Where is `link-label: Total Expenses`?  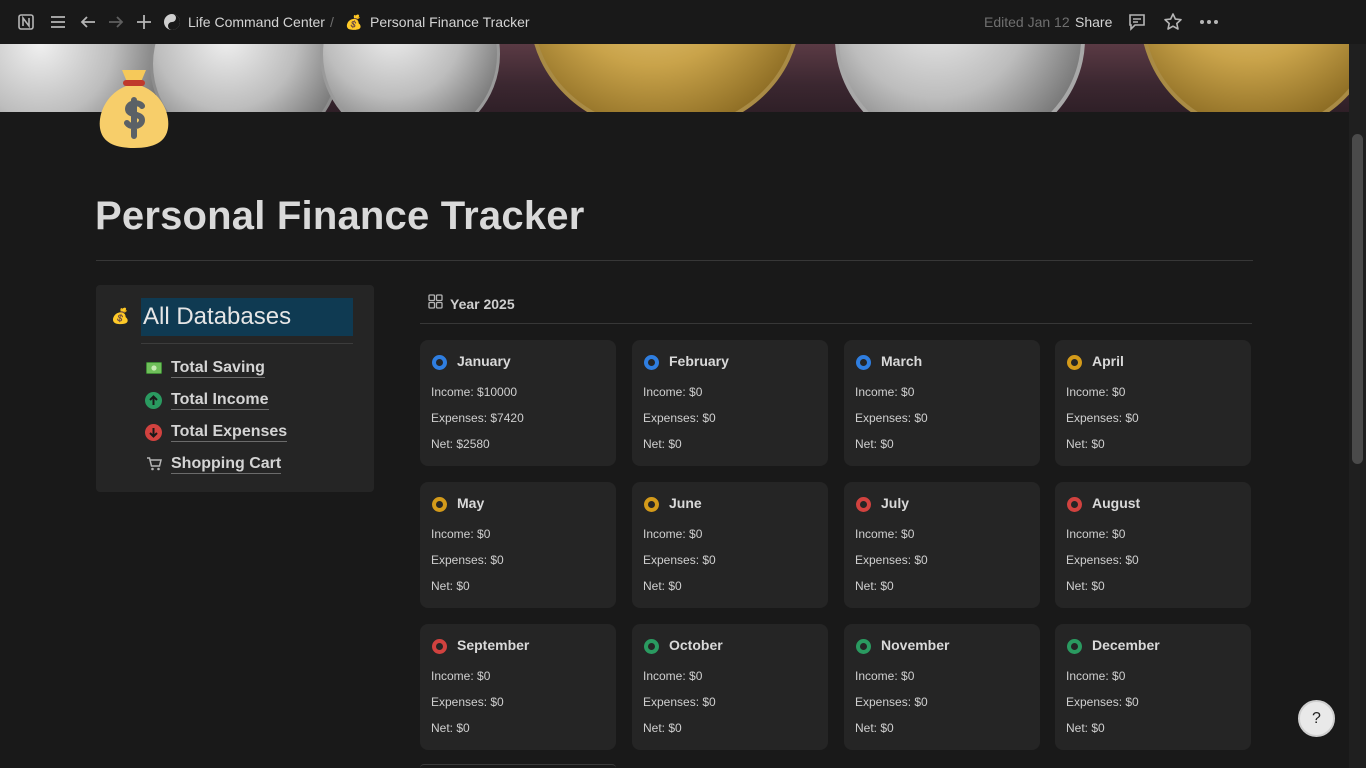
link-label: Total Expenses is located at coordinates (229, 432).